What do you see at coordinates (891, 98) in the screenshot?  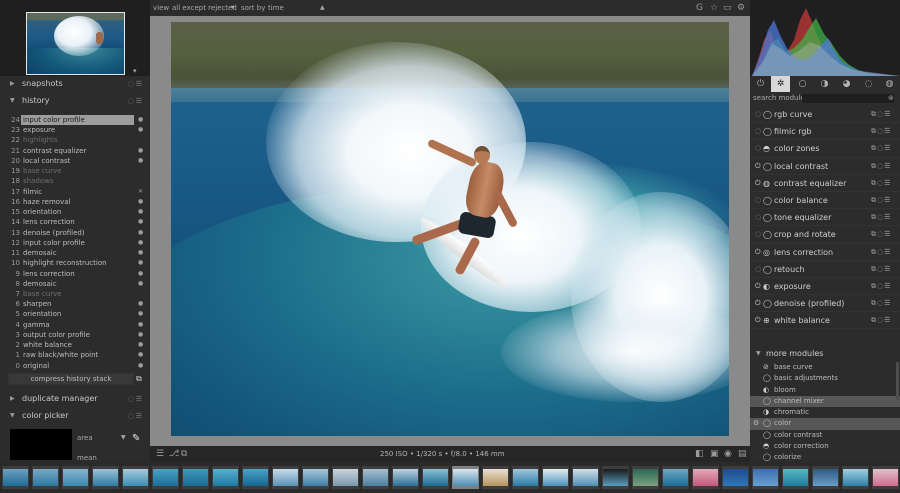 I see `clear-search-icon: ⊗` at bounding box center [891, 98].